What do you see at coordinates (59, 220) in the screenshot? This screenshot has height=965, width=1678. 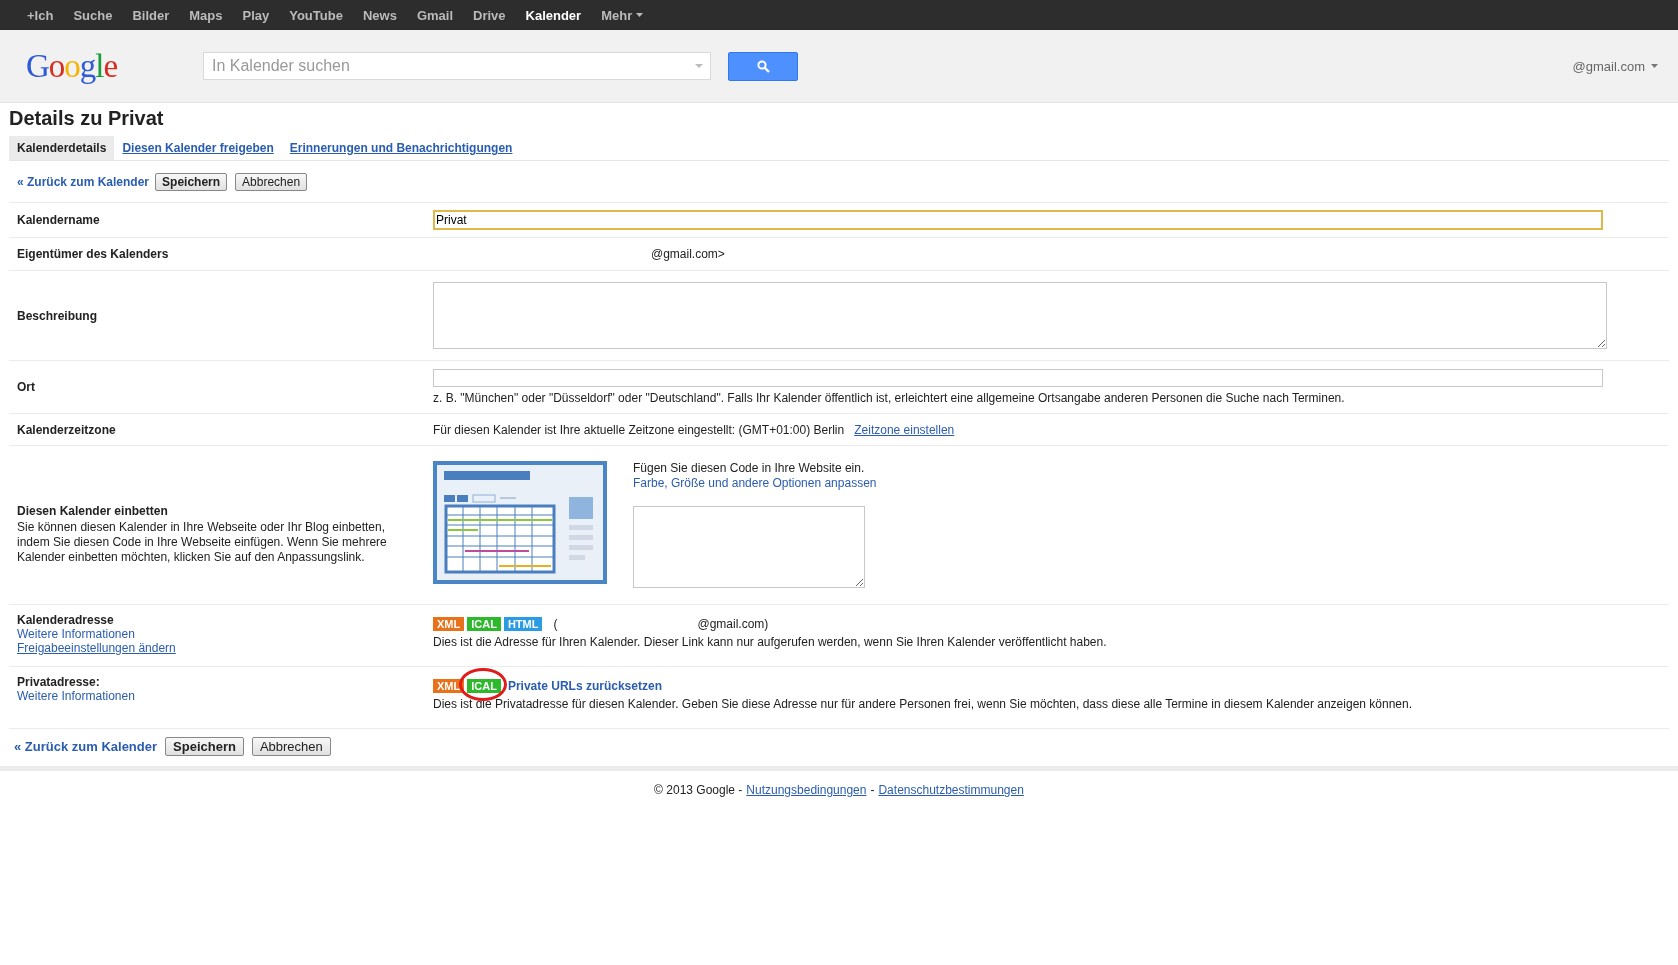 I see `field-label: Kalendername` at bounding box center [59, 220].